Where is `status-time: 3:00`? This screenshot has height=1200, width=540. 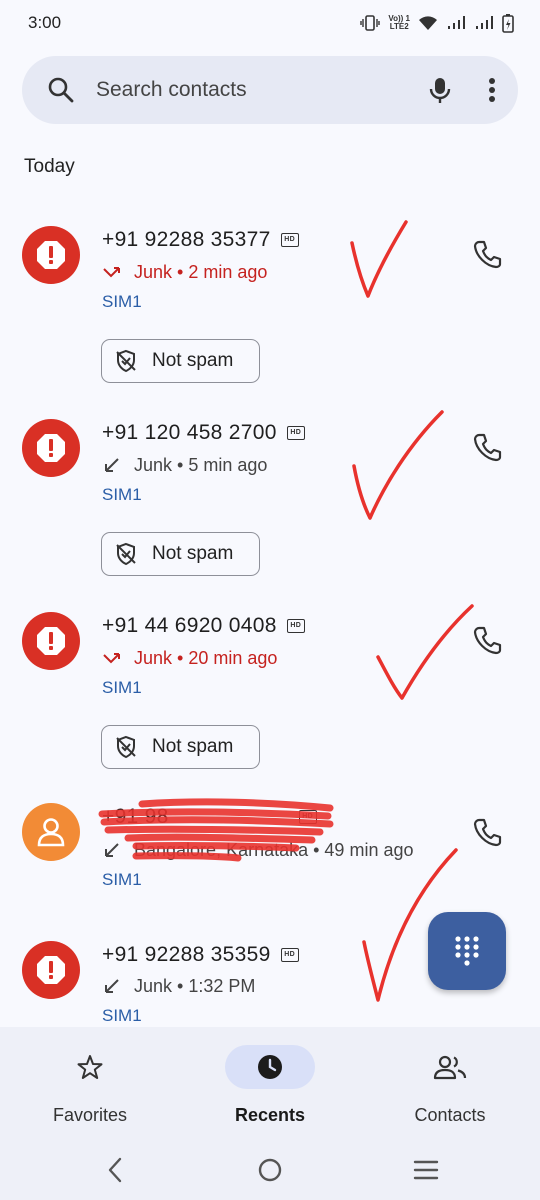 status-time: 3:00 is located at coordinates (45, 22).